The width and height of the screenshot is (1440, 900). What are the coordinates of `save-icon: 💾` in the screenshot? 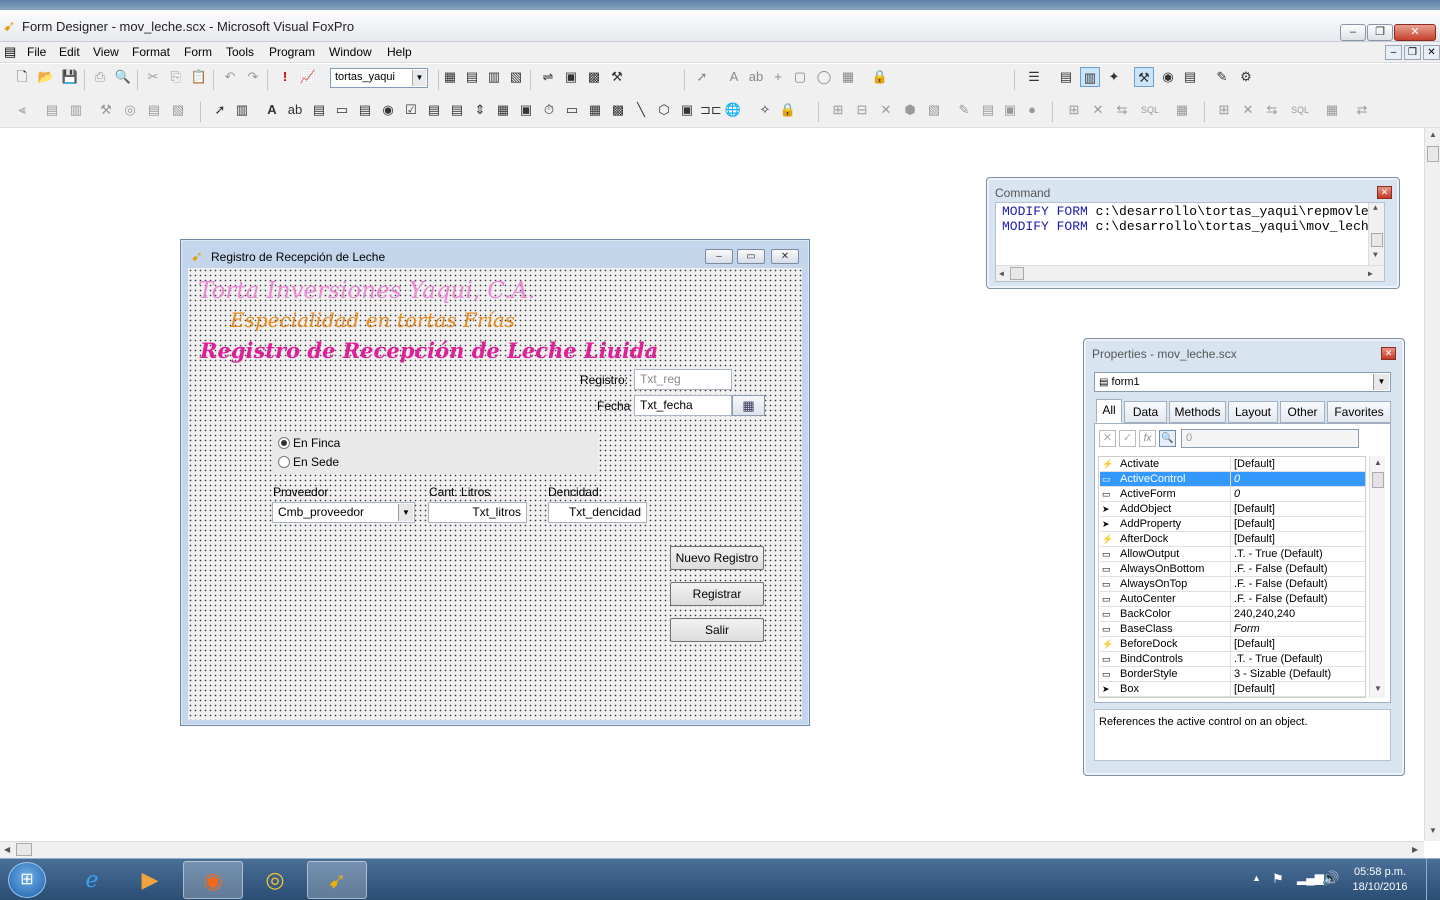 It's located at (70, 77).